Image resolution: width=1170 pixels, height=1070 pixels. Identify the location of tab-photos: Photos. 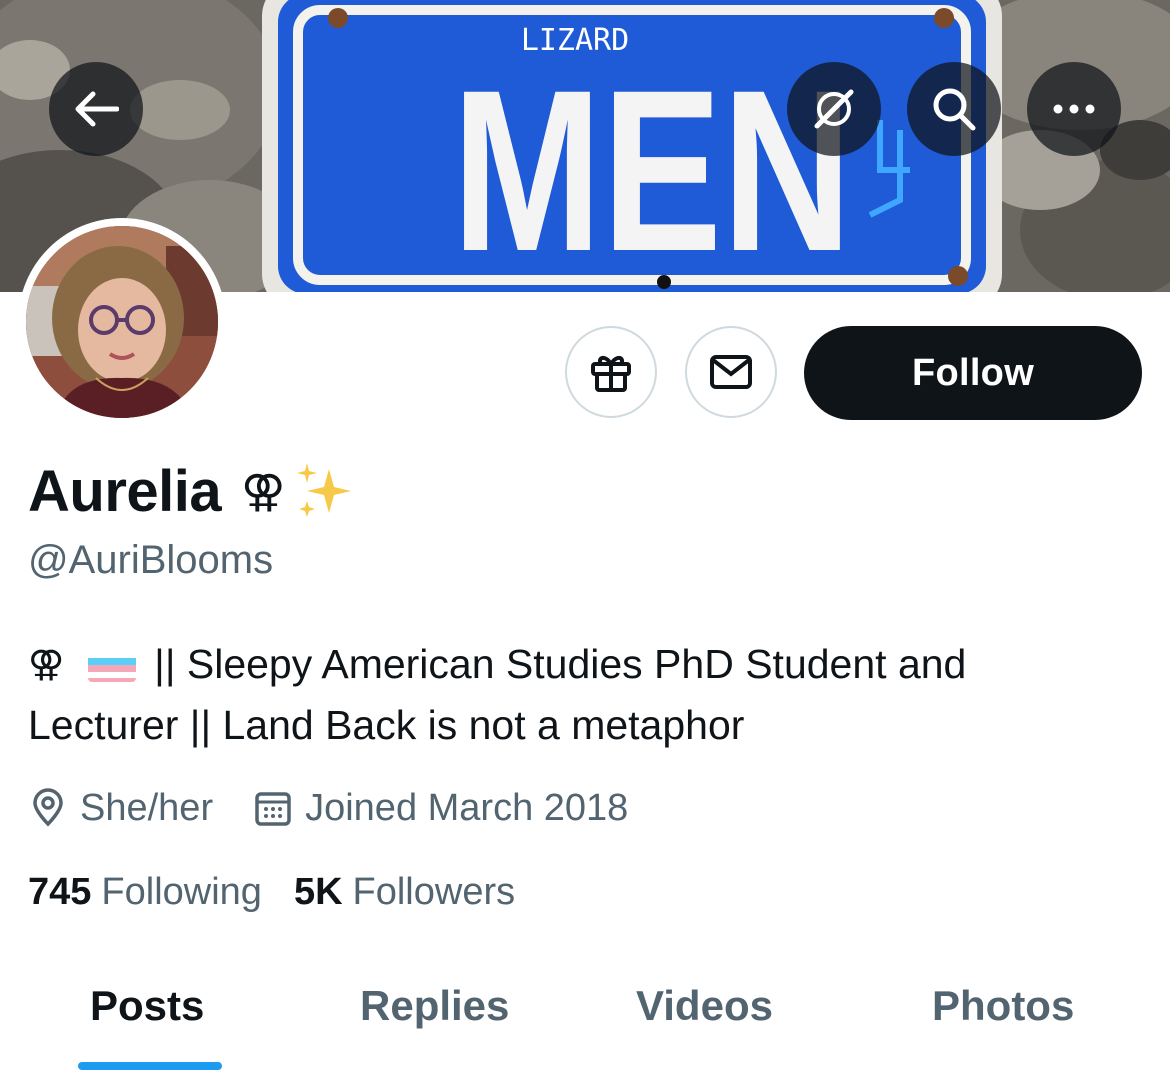
(1003, 1006).